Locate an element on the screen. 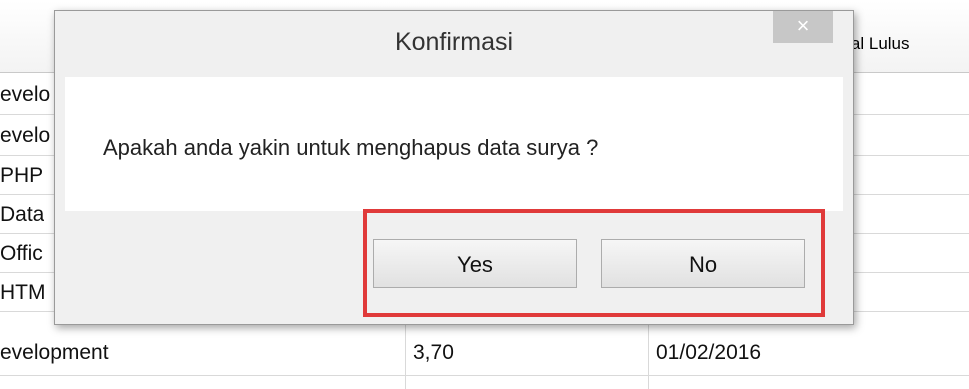 Image resolution: width=969 pixels, height=389 pixels. dialog-title: Konfirmasi is located at coordinates (454, 42).